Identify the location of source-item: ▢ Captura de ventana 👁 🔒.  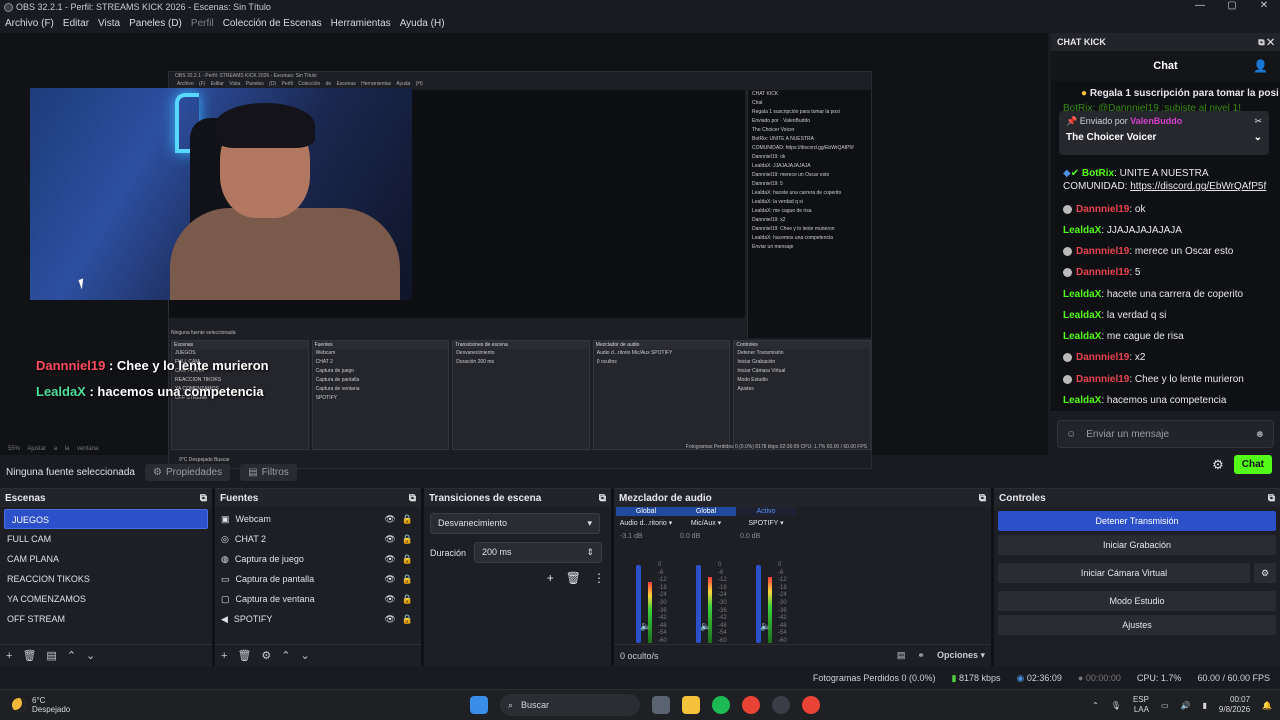
(318, 599).